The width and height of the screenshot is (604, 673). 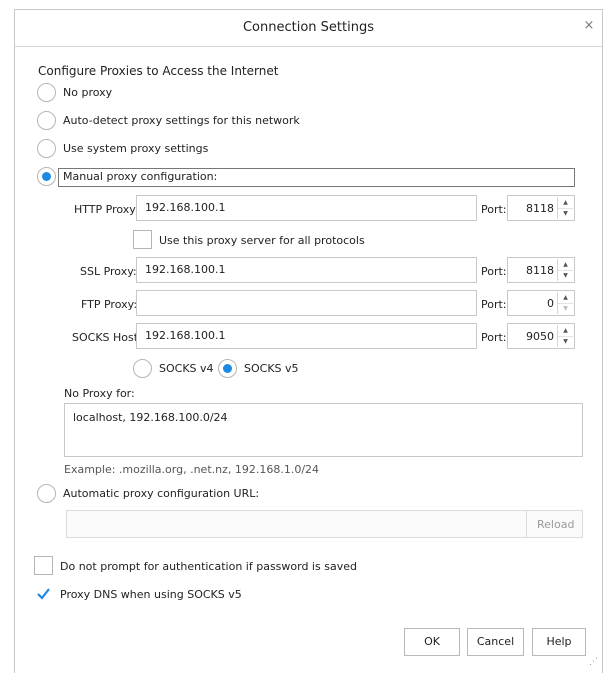 I want to click on ssl-port-stepper: 8118 ▲ ▼, so click(x=541, y=270).